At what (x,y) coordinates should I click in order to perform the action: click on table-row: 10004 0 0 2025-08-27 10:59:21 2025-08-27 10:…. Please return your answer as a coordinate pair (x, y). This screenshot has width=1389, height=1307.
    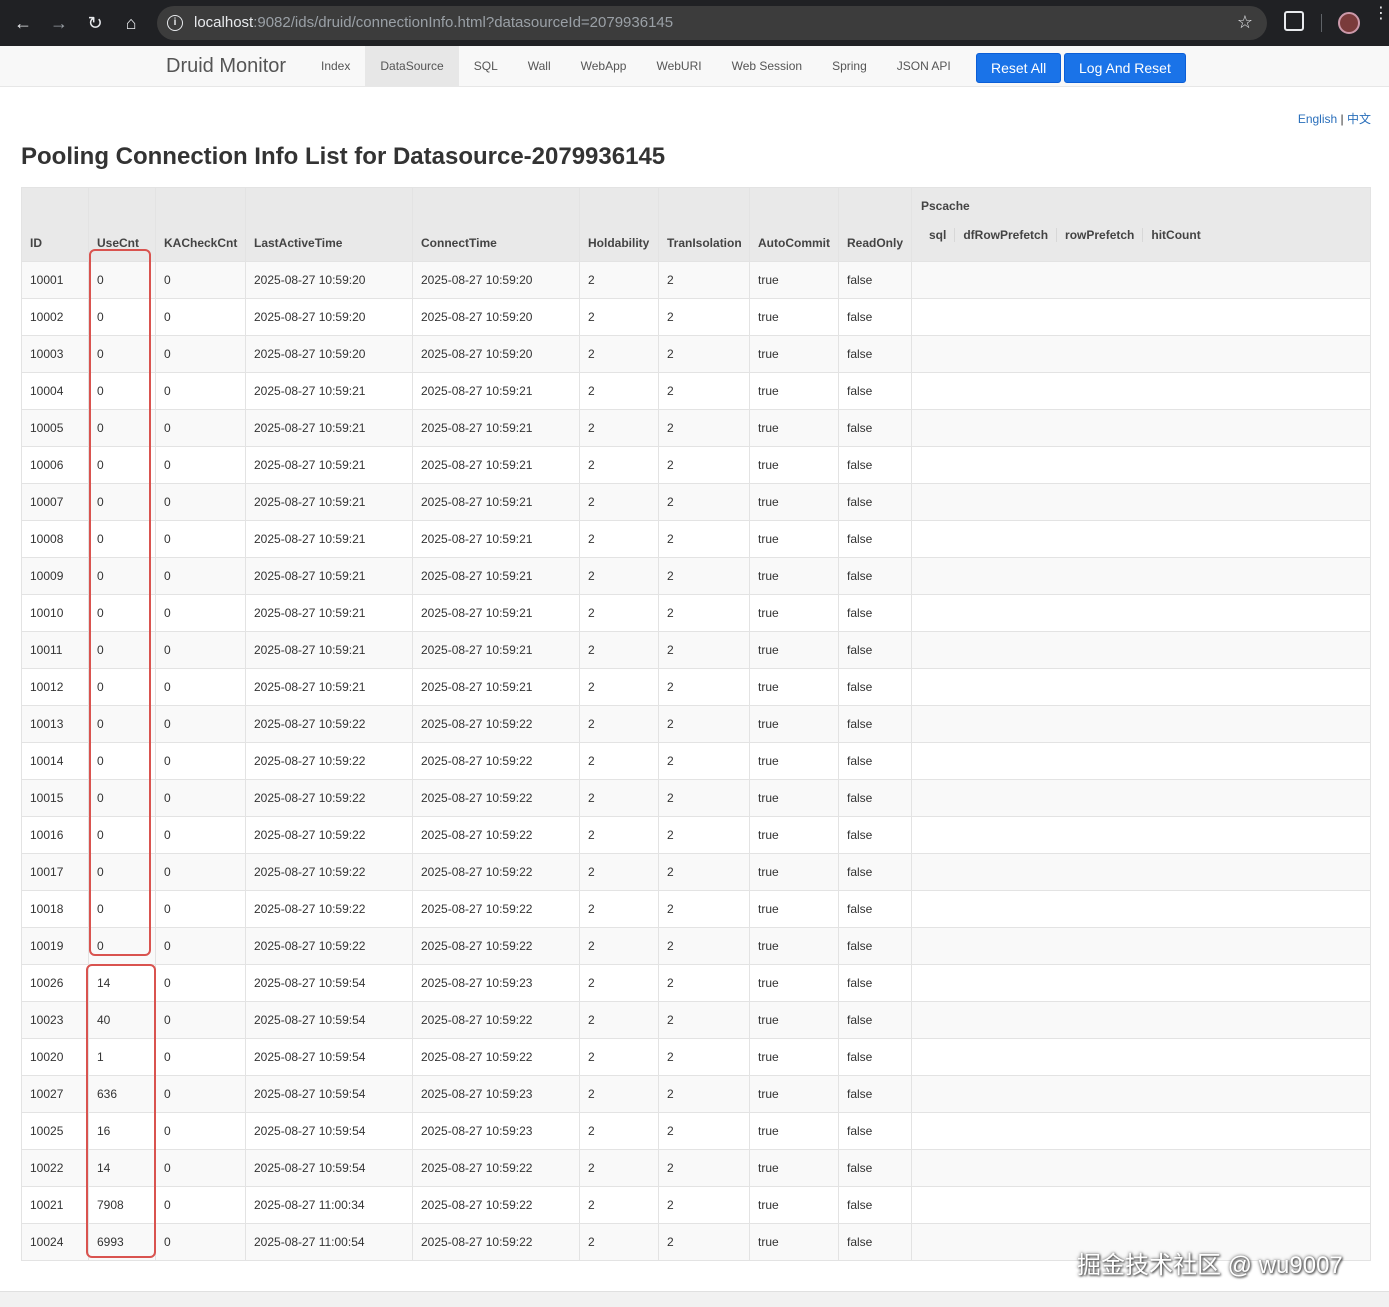
    Looking at the image, I should click on (696, 391).